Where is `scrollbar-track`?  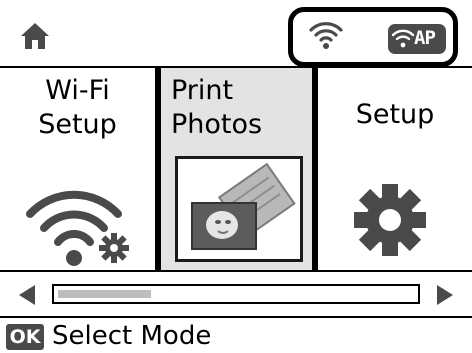
scrollbar-track is located at coordinates (236, 294).